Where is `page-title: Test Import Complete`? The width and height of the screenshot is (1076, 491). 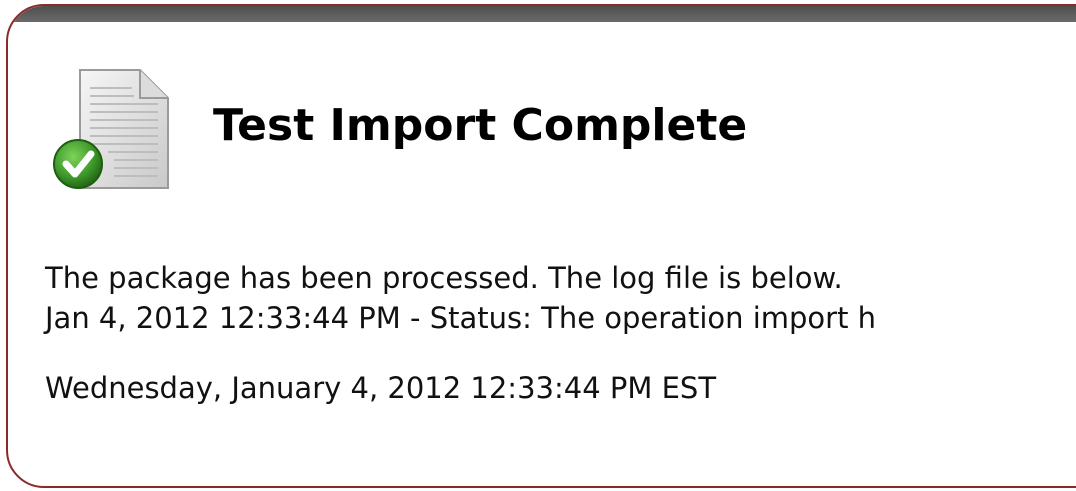 page-title: Test Import Complete is located at coordinates (480, 125).